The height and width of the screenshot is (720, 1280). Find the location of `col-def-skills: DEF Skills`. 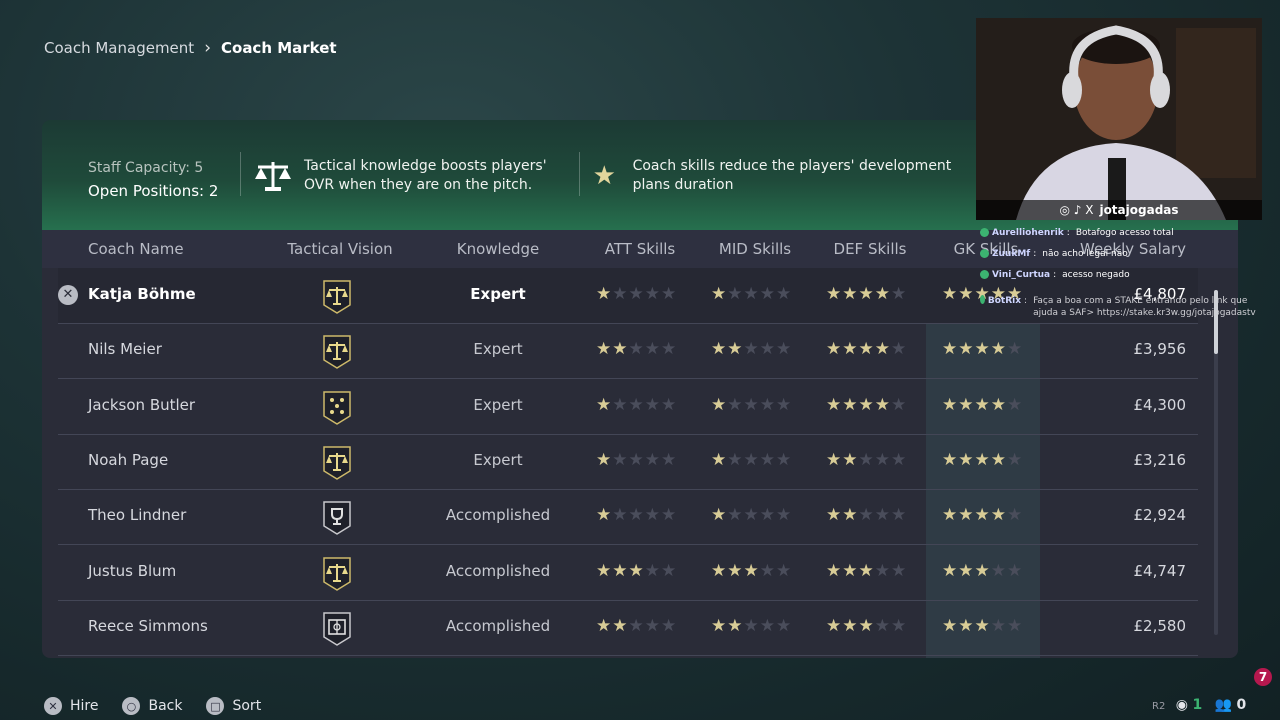

col-def-skills: DEF Skills is located at coordinates (870, 249).